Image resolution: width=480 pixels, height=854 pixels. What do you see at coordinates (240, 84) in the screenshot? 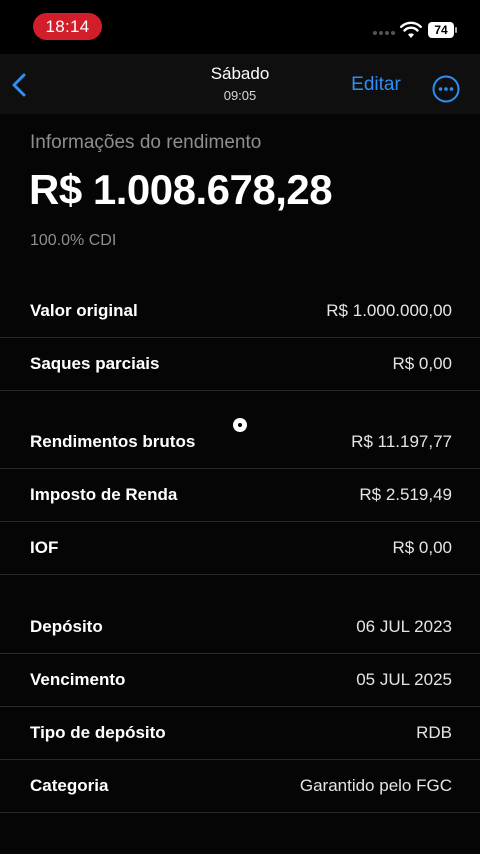
I see `navigation-bar: Sábado 09:05 Editar` at bounding box center [240, 84].